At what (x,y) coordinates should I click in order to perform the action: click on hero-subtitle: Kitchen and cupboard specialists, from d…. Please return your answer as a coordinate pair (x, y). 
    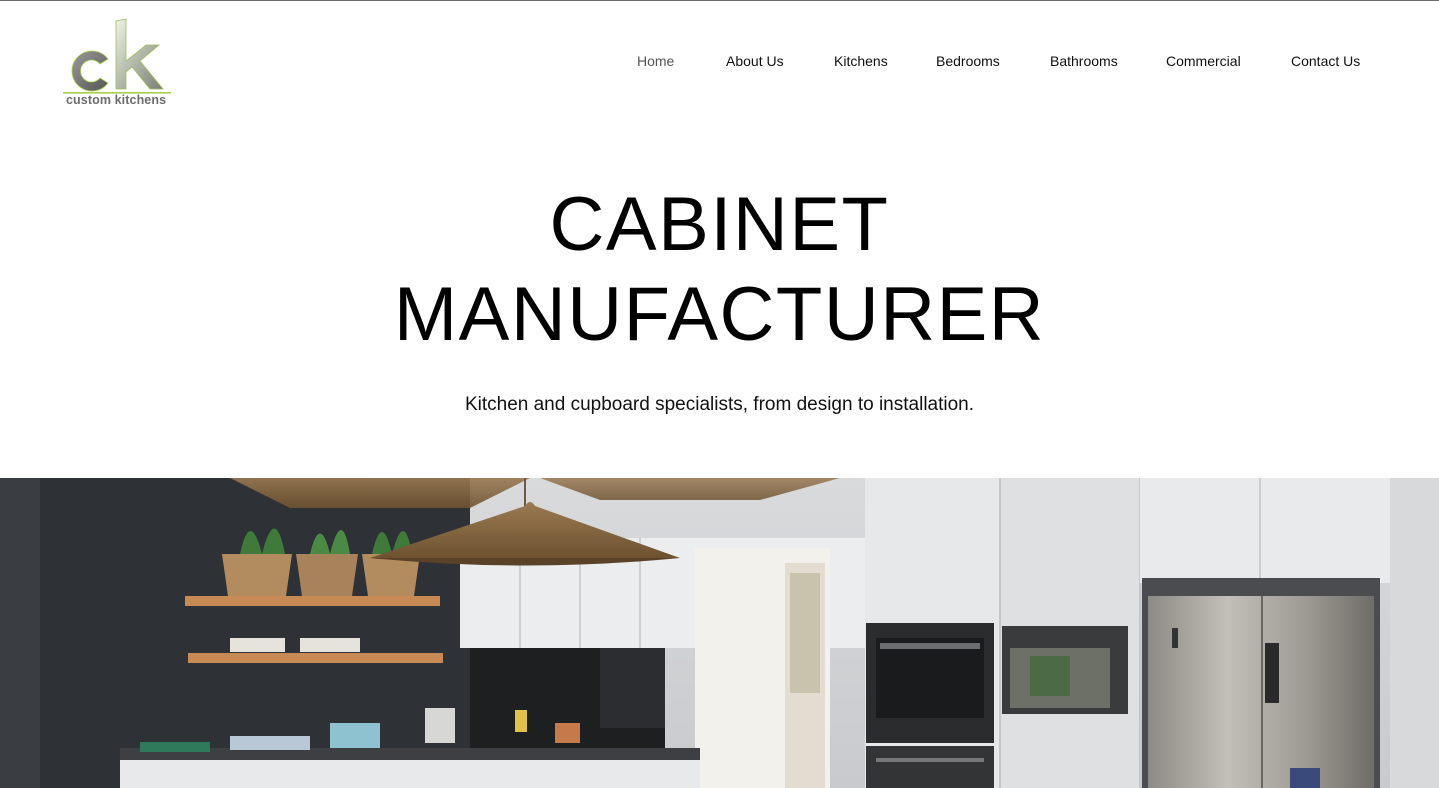
    Looking at the image, I should click on (719, 404).